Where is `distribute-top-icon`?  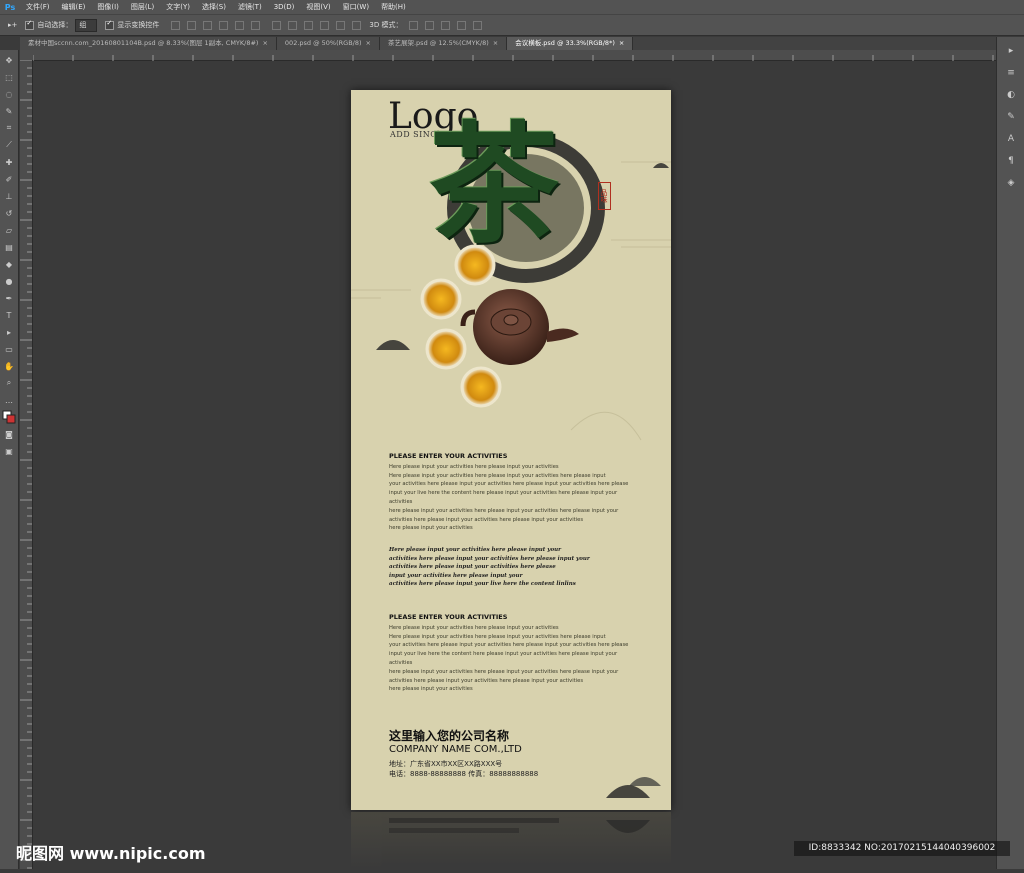 distribute-top-icon is located at coordinates (277, 25).